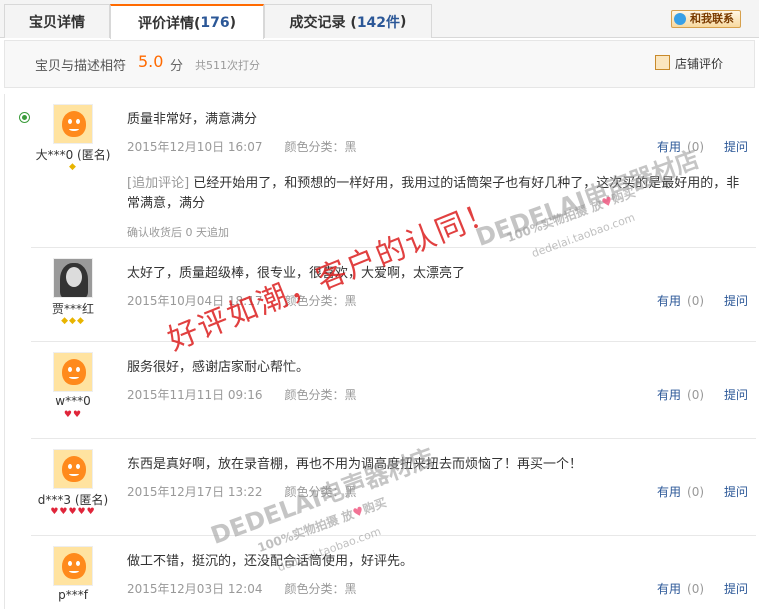 Image resolution: width=759 pixels, height=609 pixels. I want to click on radio-selector, so click(24, 117).